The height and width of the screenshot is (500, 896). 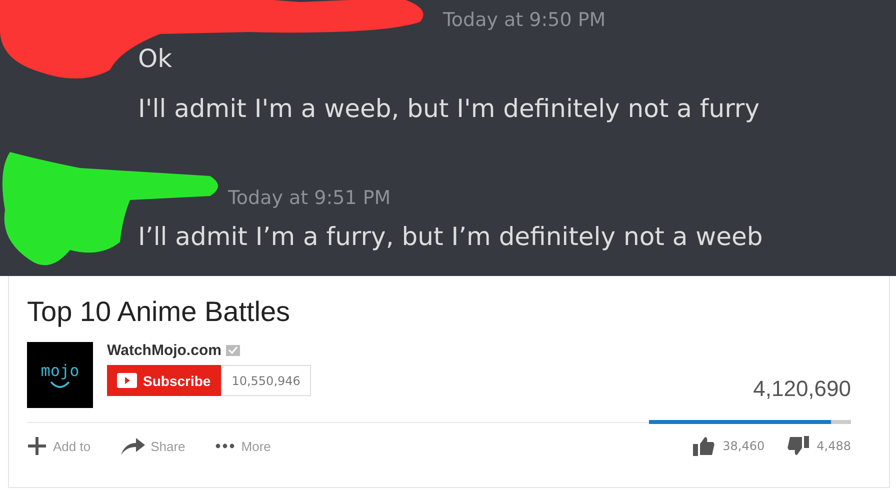 I want to click on subscriber-count: 10,550,946, so click(x=266, y=380).